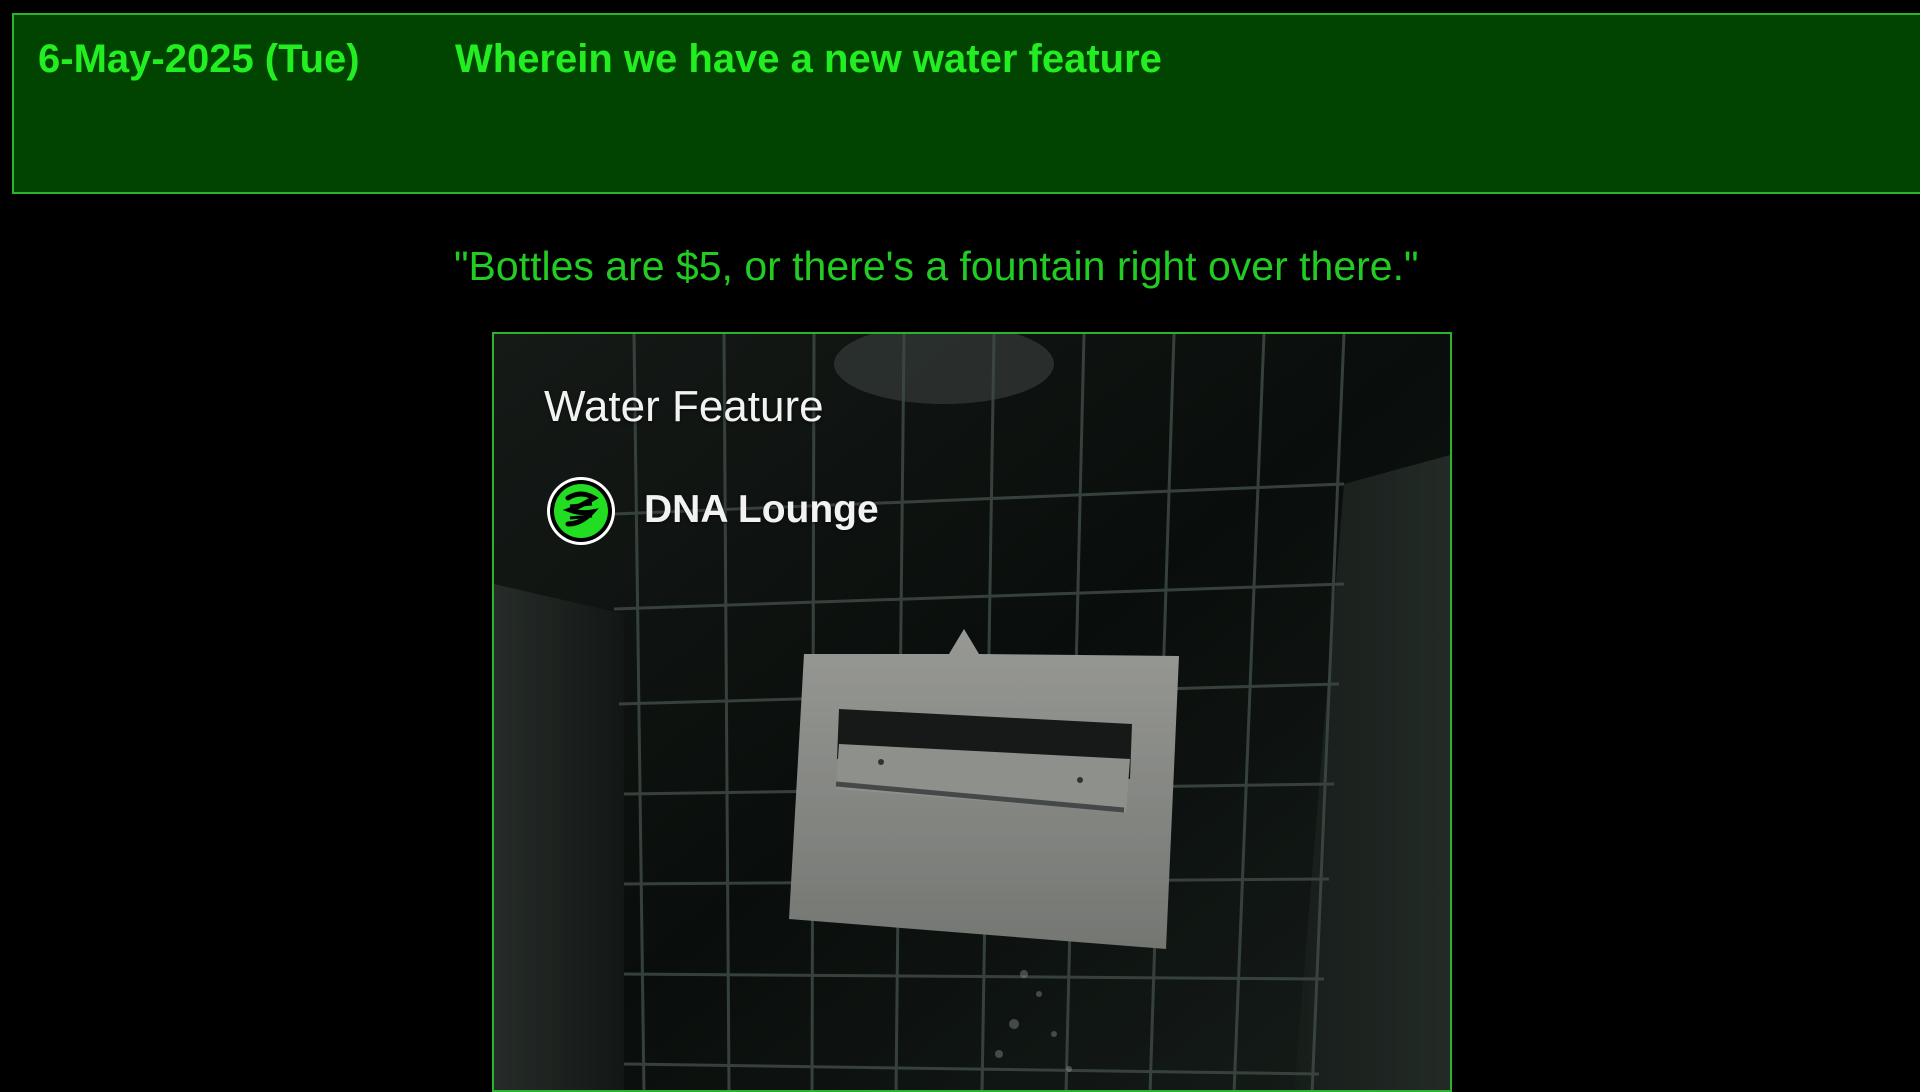 The image size is (1920, 1092). What do you see at coordinates (684, 407) in the screenshot?
I see `video-title: Water Feature` at bounding box center [684, 407].